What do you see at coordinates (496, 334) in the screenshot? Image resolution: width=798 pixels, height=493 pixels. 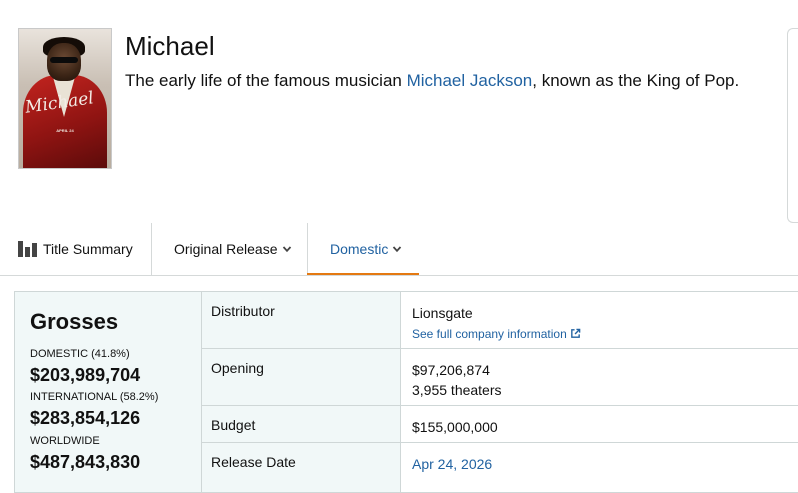 I see `company-info-link: See full company information` at bounding box center [496, 334].